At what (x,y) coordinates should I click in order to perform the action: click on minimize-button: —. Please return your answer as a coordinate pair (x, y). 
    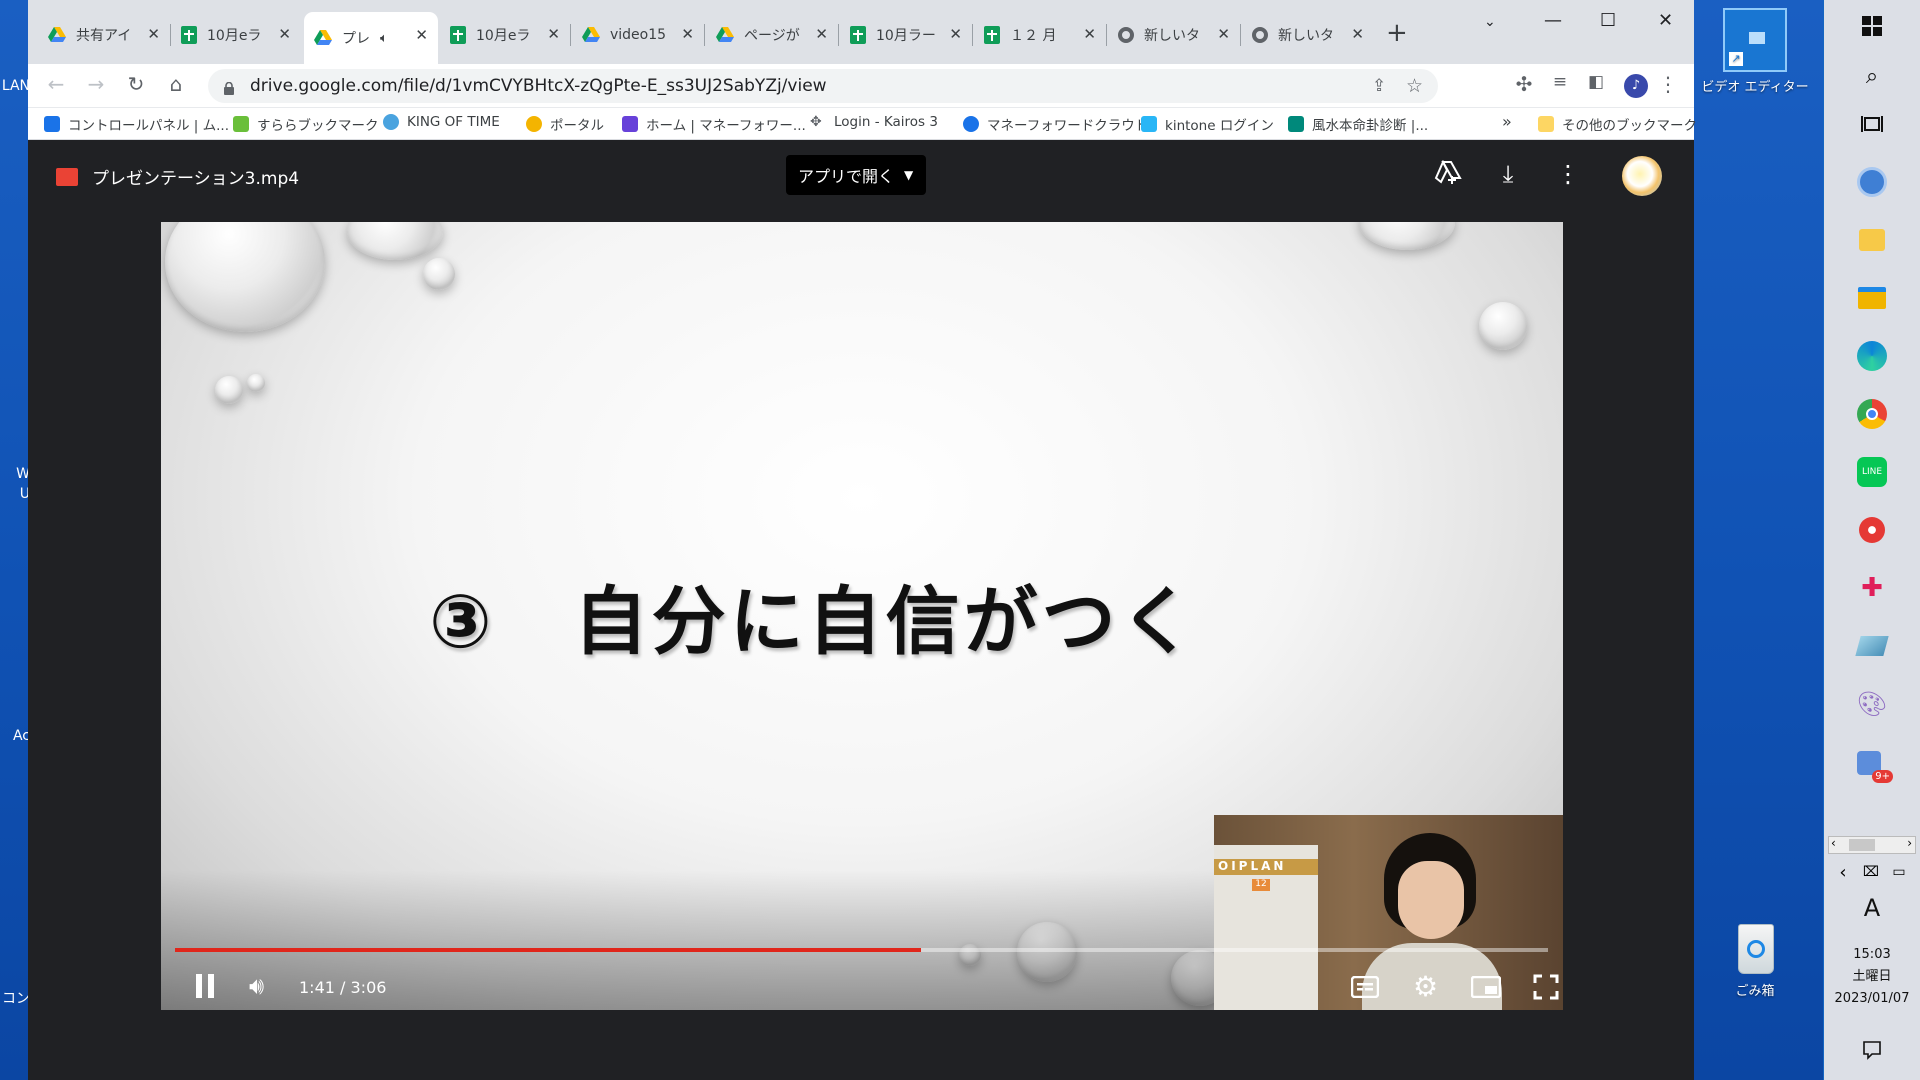
    Looking at the image, I should click on (1553, 20).